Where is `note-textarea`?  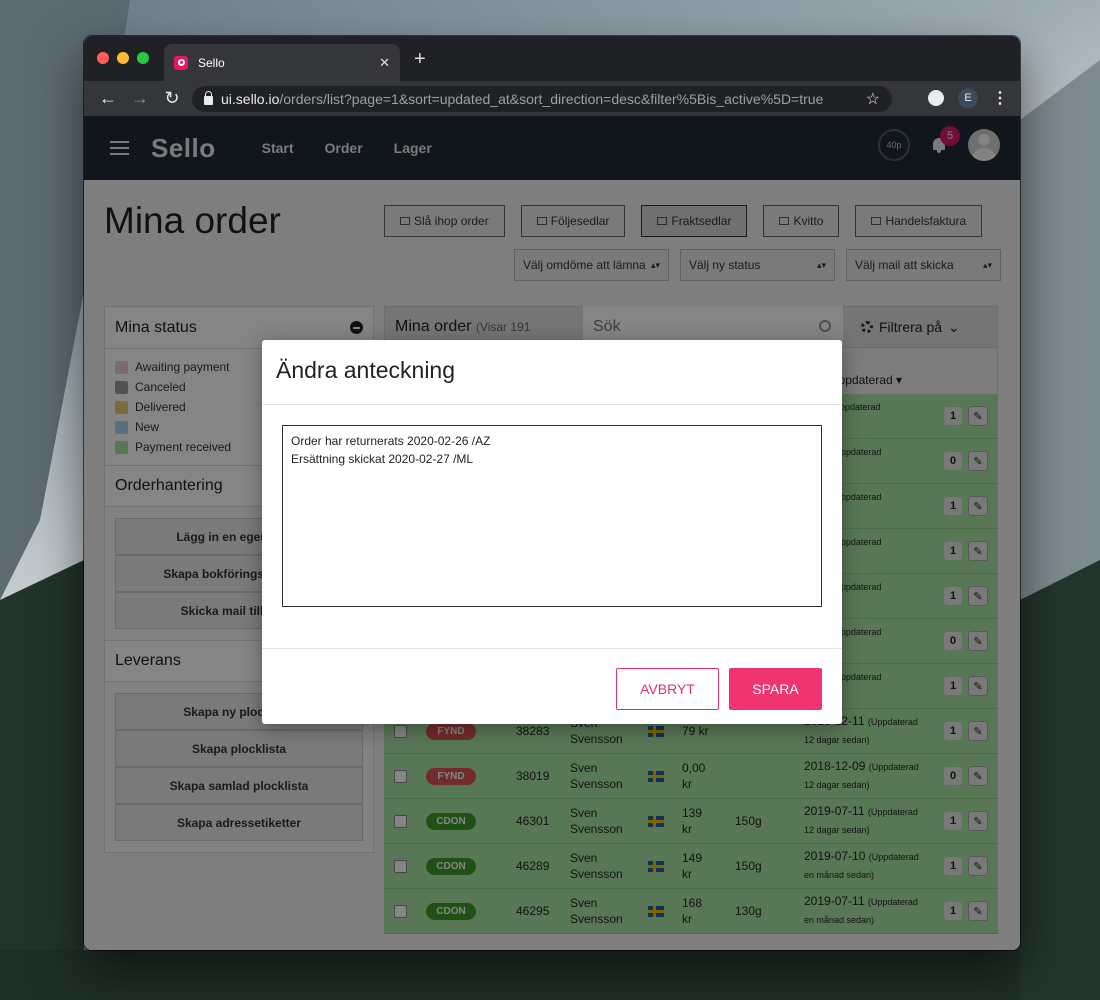
note-textarea is located at coordinates (552, 516).